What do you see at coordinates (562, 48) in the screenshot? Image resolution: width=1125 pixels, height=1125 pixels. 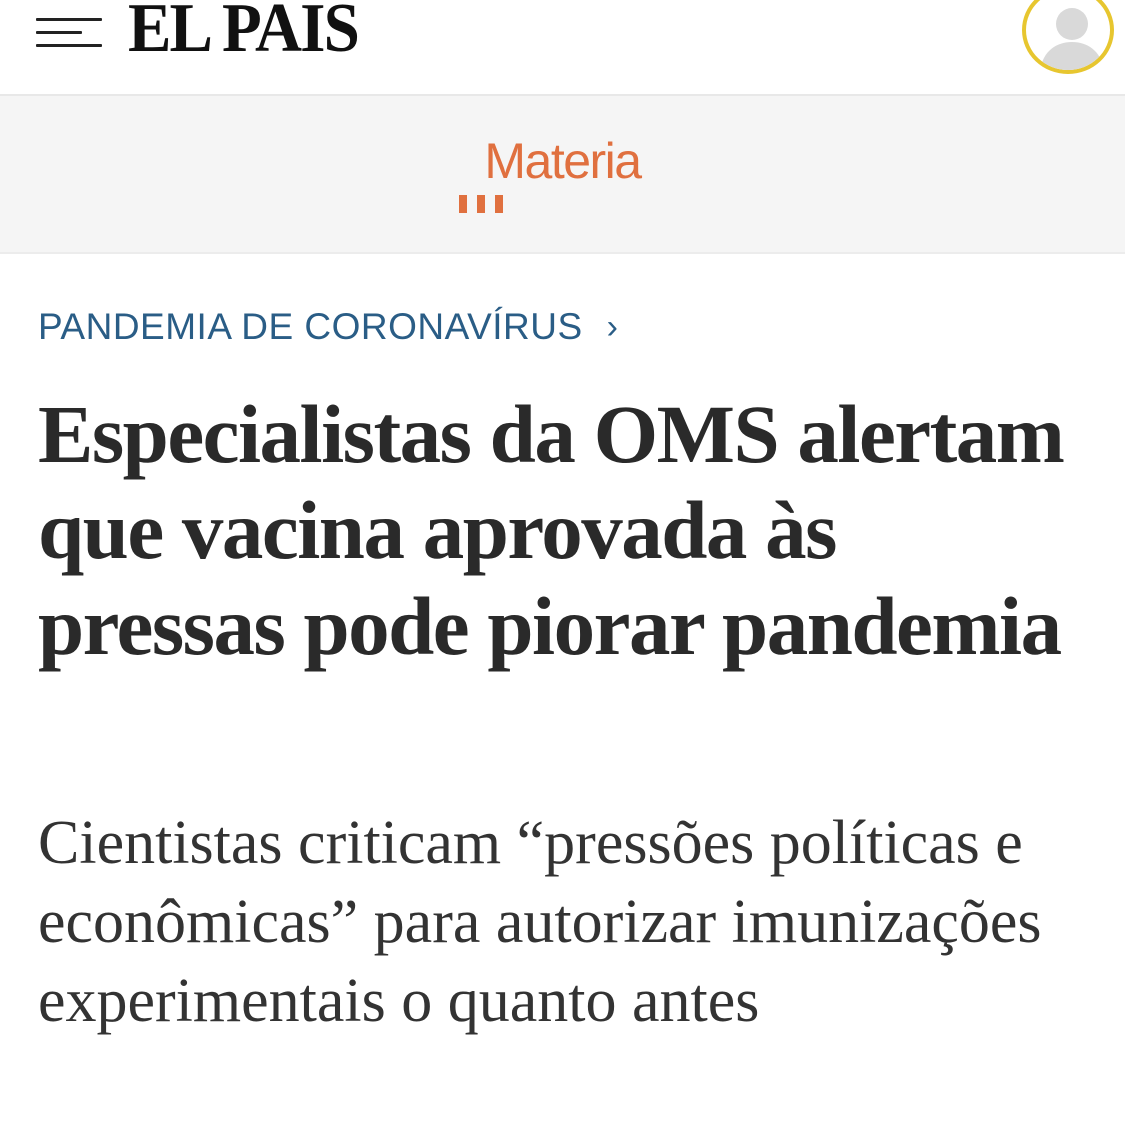 I see `top-navigation-bar: EL PAIS` at bounding box center [562, 48].